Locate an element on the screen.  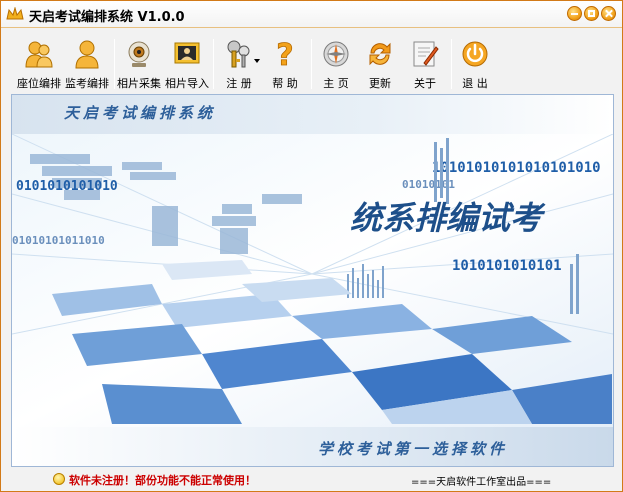
about-button: 关于 is located at coordinates (425, 61).